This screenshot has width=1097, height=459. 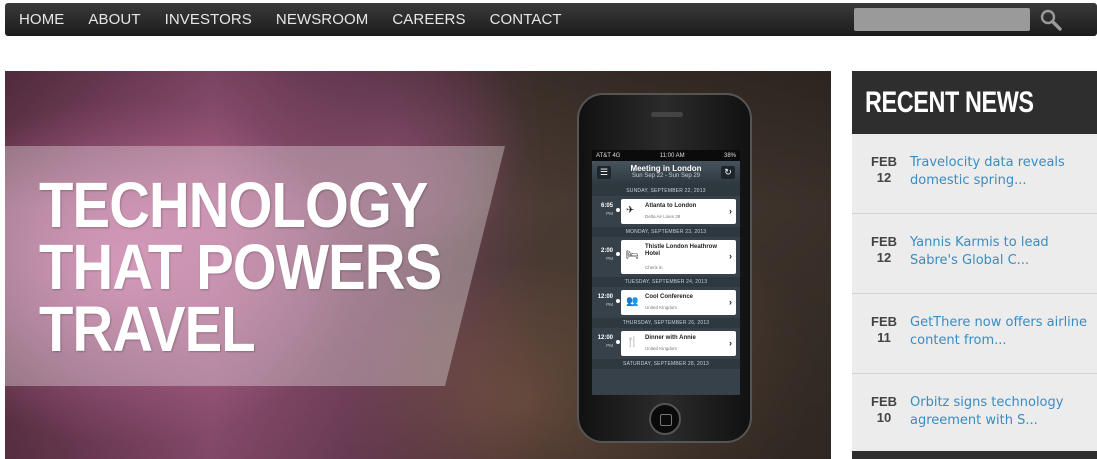 I want to click on trip-dates: Sun Sep 22 - Sun Sep 29, so click(x=666, y=176).